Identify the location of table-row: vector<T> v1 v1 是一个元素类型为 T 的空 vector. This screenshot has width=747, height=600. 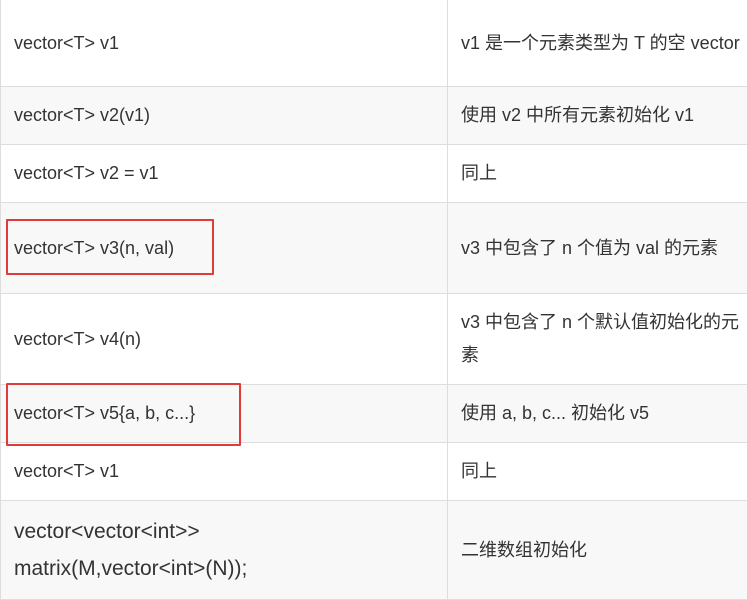
(374, 43).